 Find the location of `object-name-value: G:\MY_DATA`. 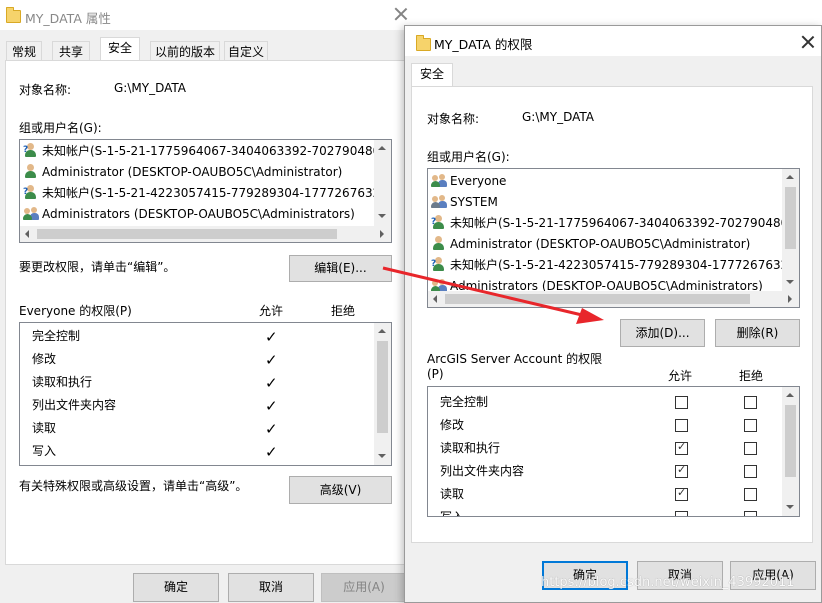

object-name-value: G:\MY_DATA is located at coordinates (558, 117).